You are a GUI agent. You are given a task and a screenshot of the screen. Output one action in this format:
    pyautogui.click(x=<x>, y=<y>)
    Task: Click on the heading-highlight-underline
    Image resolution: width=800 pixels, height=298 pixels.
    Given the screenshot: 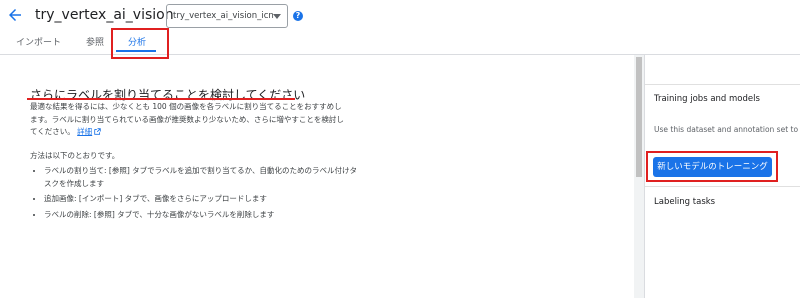 What is the action you would take?
    pyautogui.click(x=161, y=99)
    